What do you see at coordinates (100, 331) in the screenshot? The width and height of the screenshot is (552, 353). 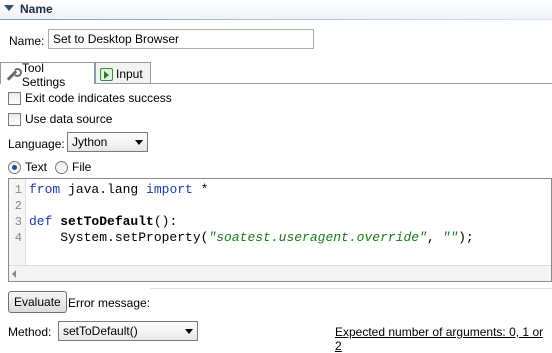 I see `method-select-value: setToDefault()` at bounding box center [100, 331].